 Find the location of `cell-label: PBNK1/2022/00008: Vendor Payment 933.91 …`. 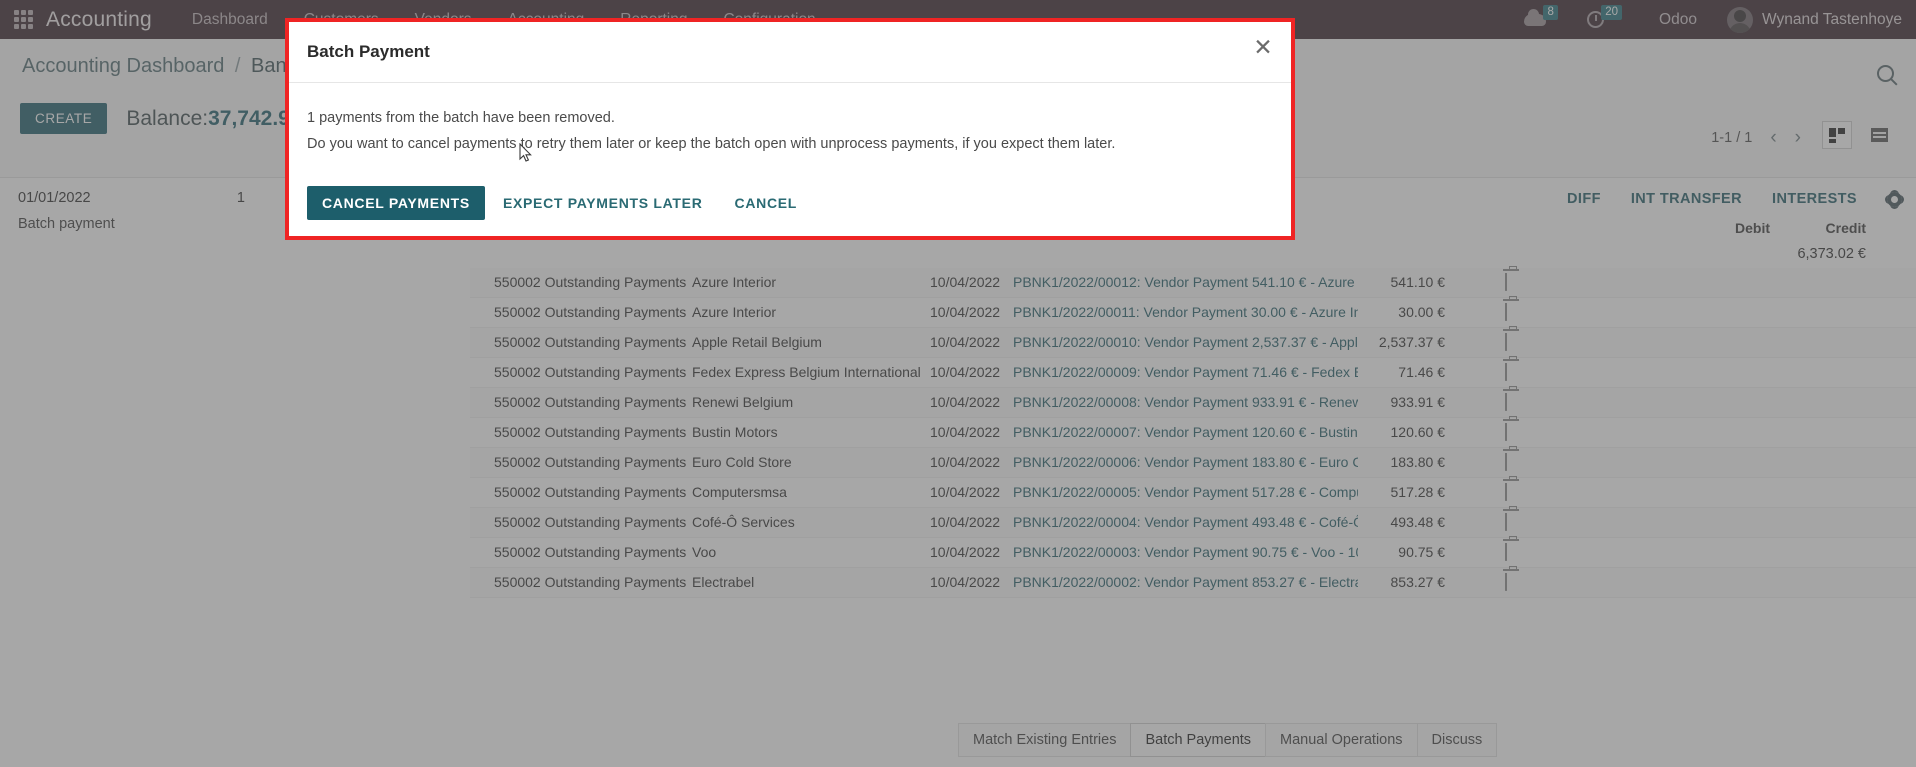

cell-label: PBNK1/2022/00008: Vendor Payment 933.91 … is located at coordinates (1185, 402).